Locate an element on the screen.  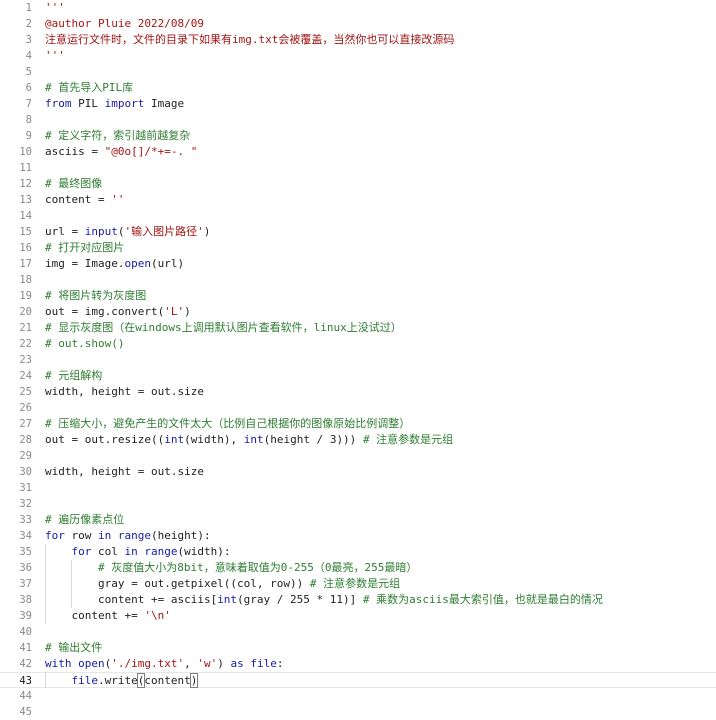
code-text: for row in range(height): is located at coordinates (128, 536).